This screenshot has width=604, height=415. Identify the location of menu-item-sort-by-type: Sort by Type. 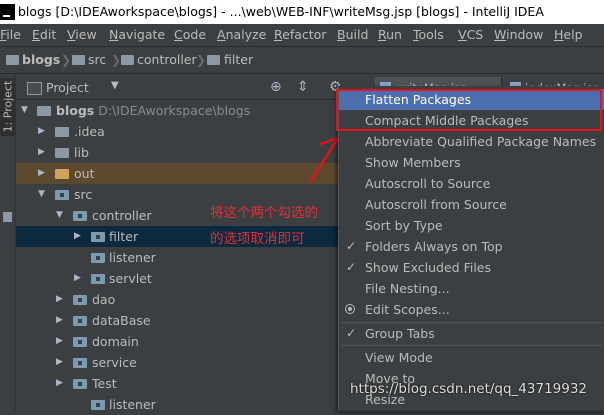
(471, 225).